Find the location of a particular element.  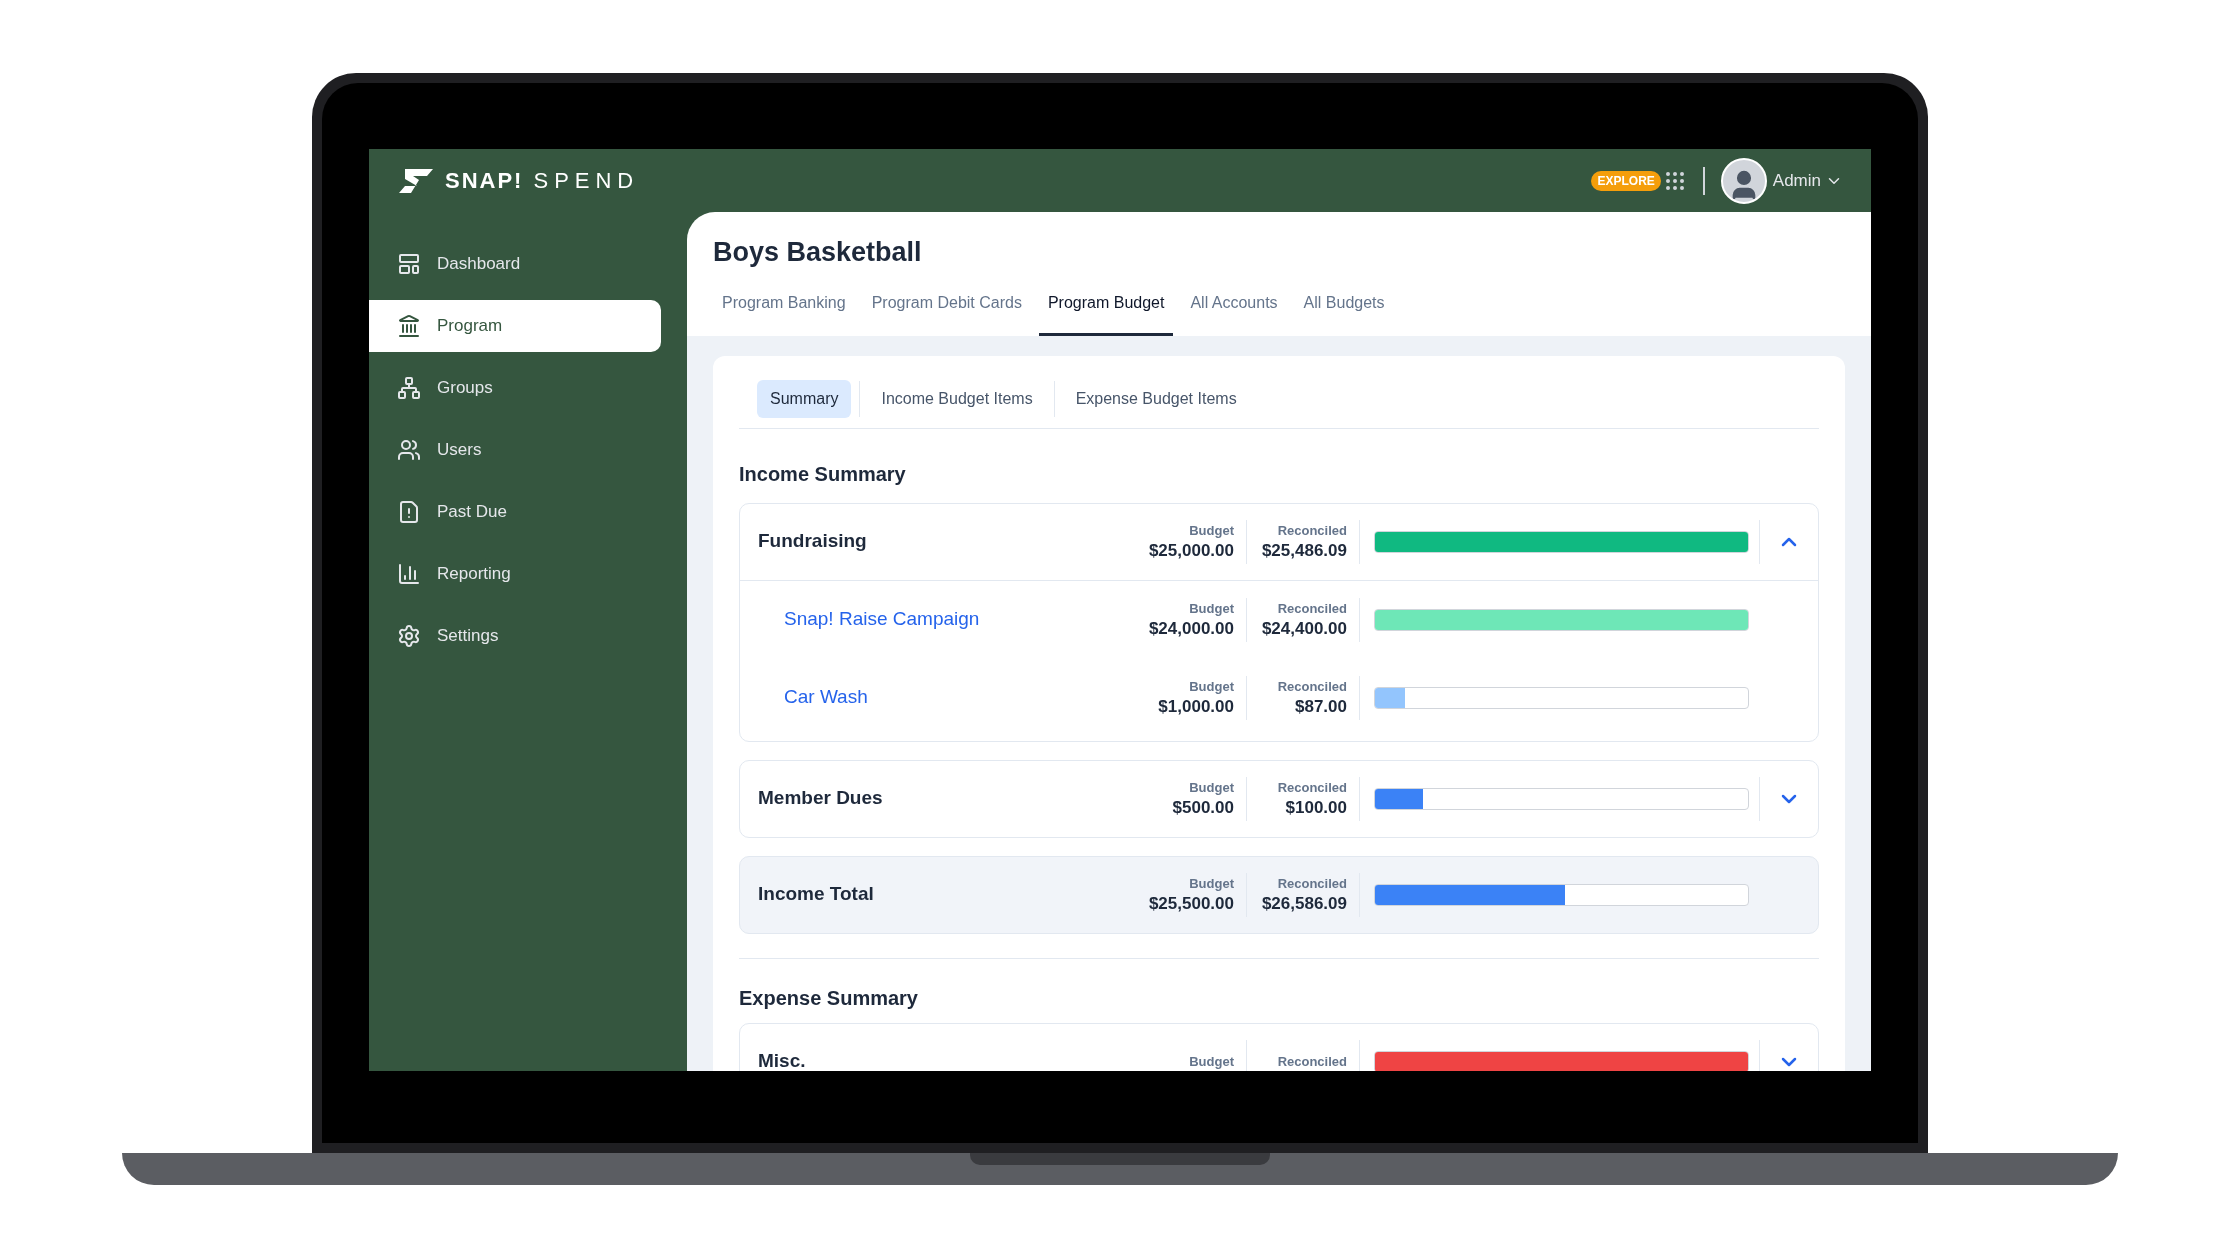

tab: Program Banking is located at coordinates (784, 311).